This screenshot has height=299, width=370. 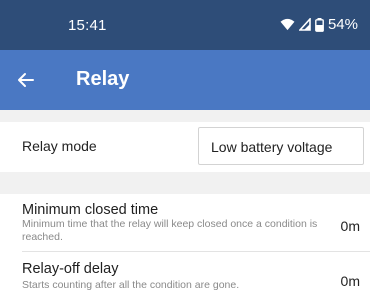 What do you see at coordinates (70, 269) in the screenshot?
I see `setting-title: Relay-off delay` at bounding box center [70, 269].